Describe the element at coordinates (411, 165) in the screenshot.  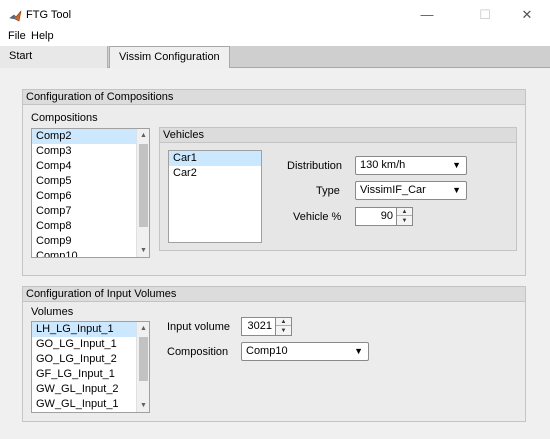
I see `distribution-dropdown: 130 km/h ▼` at that location.